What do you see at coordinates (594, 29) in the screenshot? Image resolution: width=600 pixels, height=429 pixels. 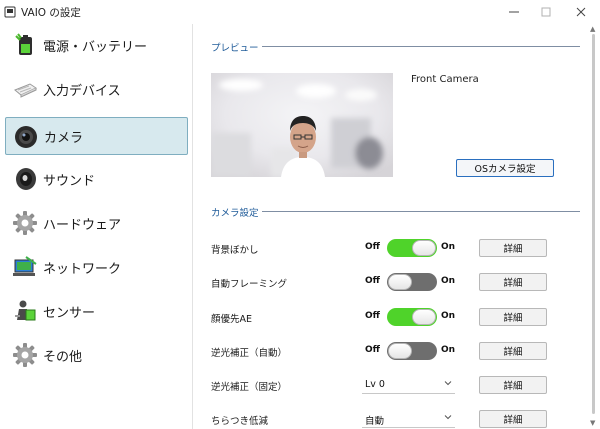 I see `scroll-up-arrow: ▲` at bounding box center [594, 29].